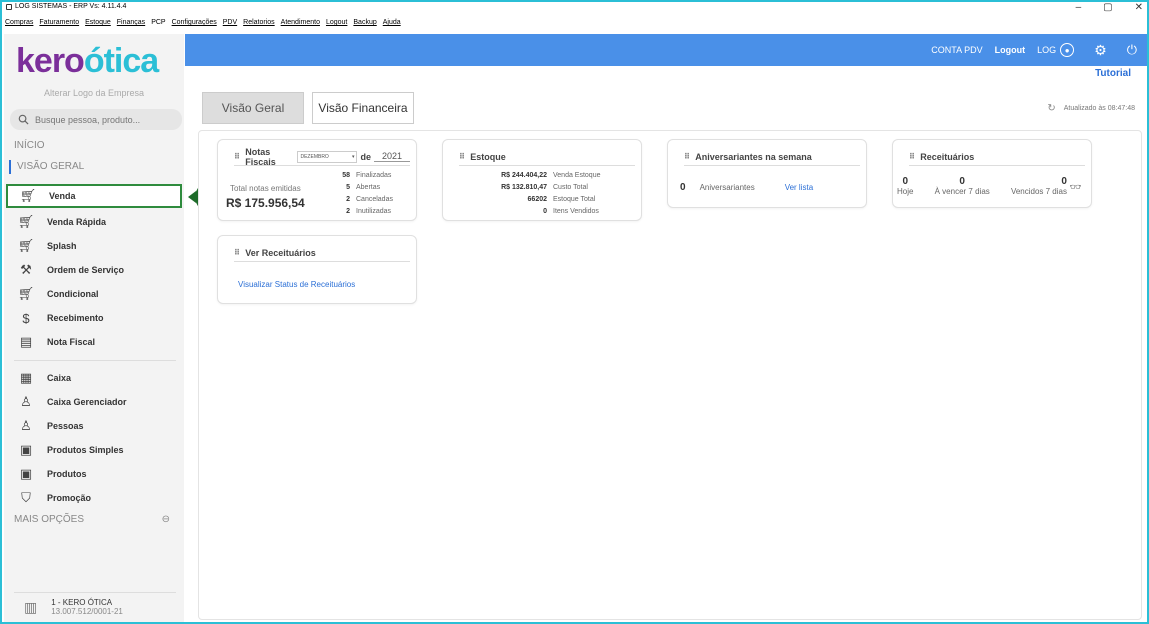 Image resolution: width=1149 pixels, height=624 pixels. I want to click on more-options: MAIS OPÇÕES ⊖, so click(92, 519).